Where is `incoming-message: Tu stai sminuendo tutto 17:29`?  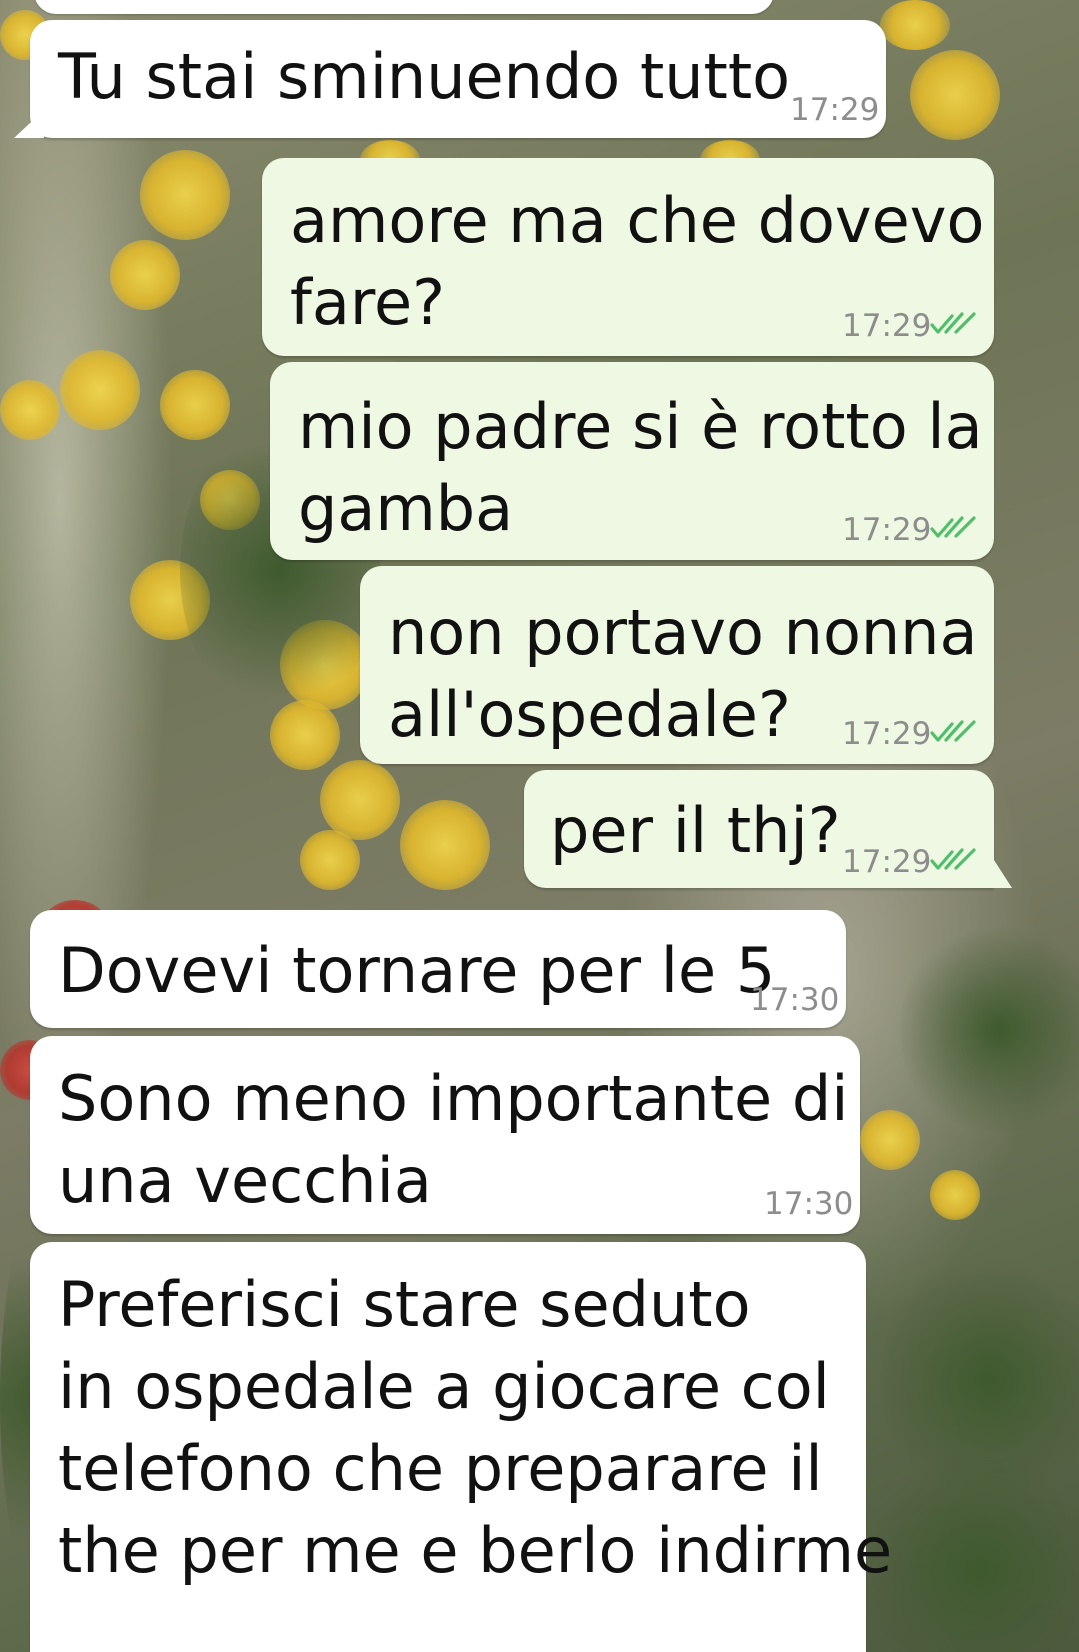
incoming-message: Tu stai sminuendo tutto 17:29 is located at coordinates (458, 79).